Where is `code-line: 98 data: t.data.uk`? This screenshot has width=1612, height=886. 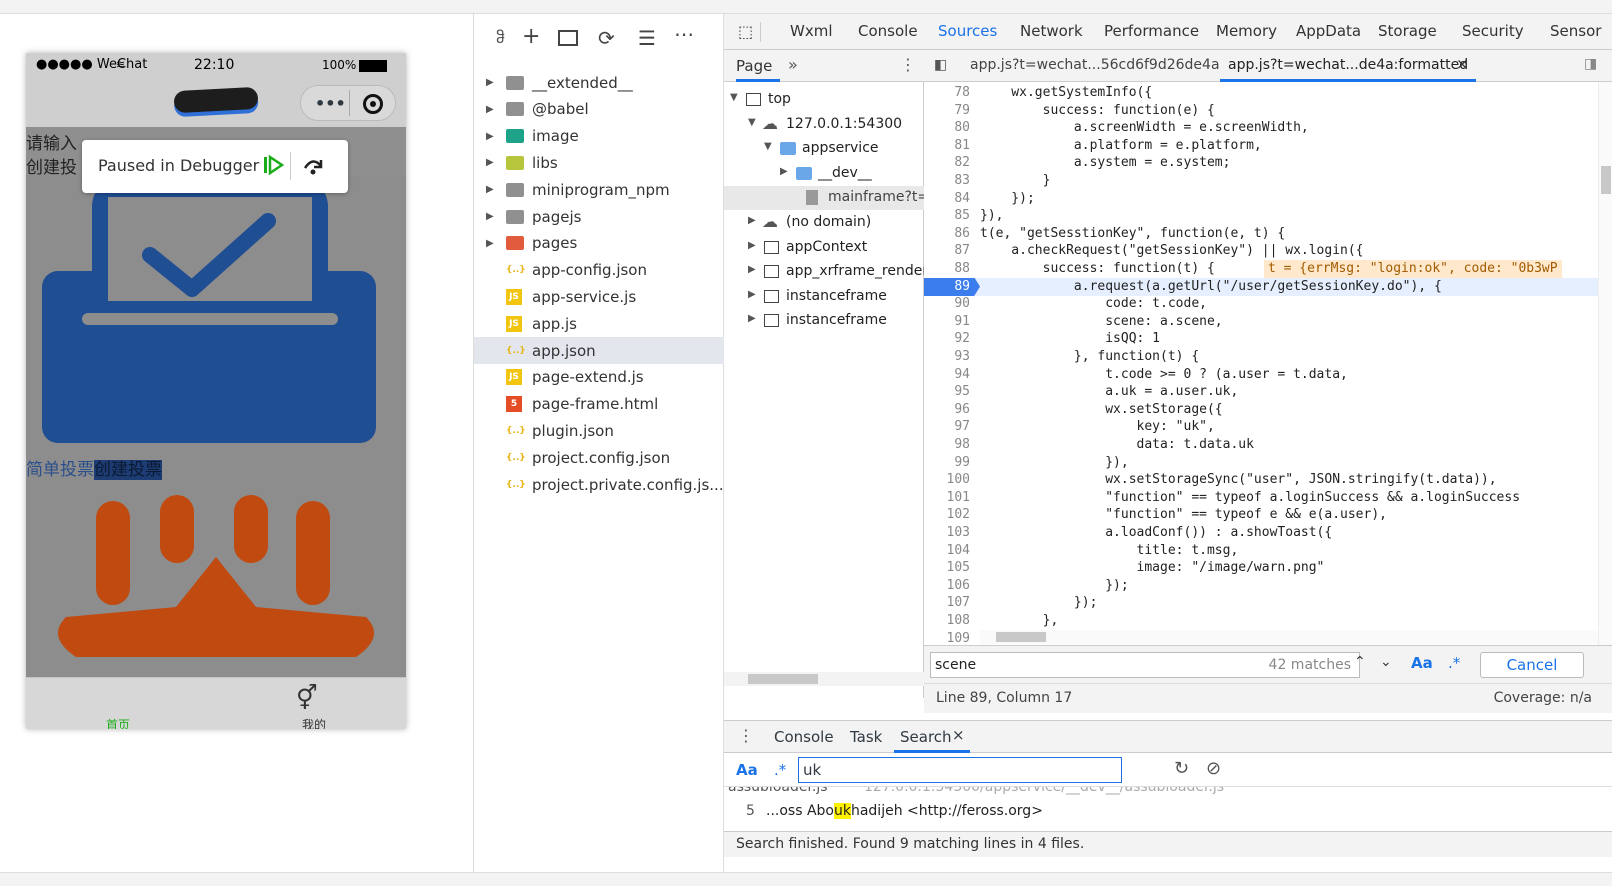 code-line: 98 data: t.data.uk is located at coordinates (1268, 445).